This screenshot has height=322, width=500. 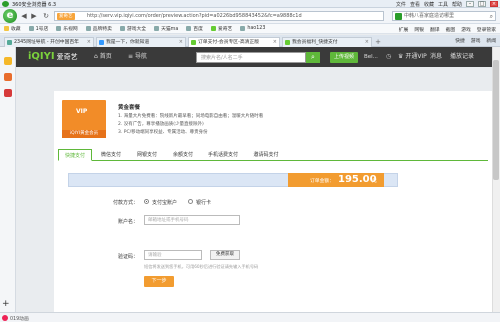 I want to click on tab-bar-right: 快捷 游戏 新闻, so click(x=475, y=41).